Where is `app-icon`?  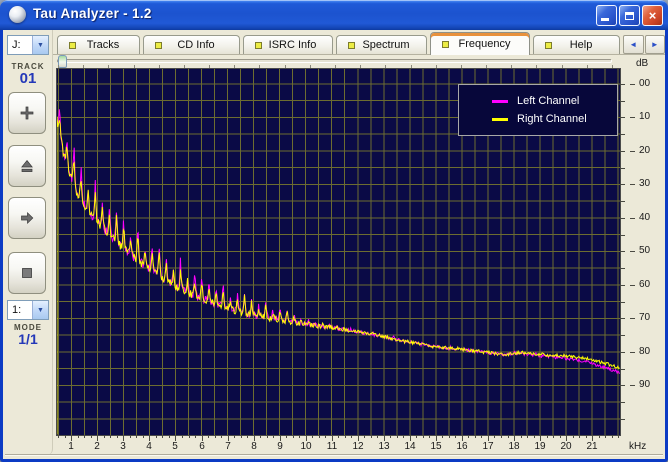
app-icon is located at coordinates (17, 14).